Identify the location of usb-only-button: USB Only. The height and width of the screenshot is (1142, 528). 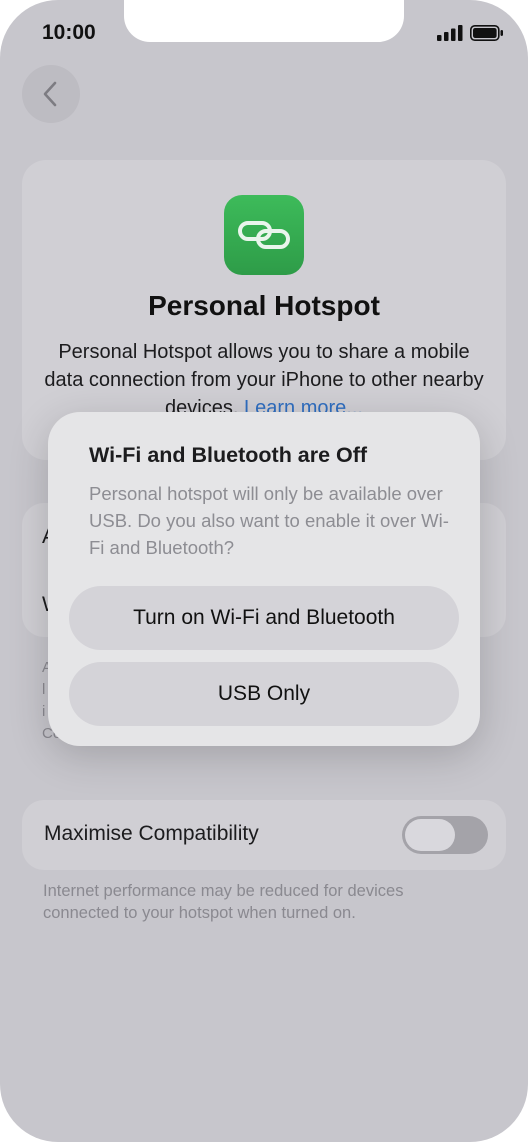
(264, 694).